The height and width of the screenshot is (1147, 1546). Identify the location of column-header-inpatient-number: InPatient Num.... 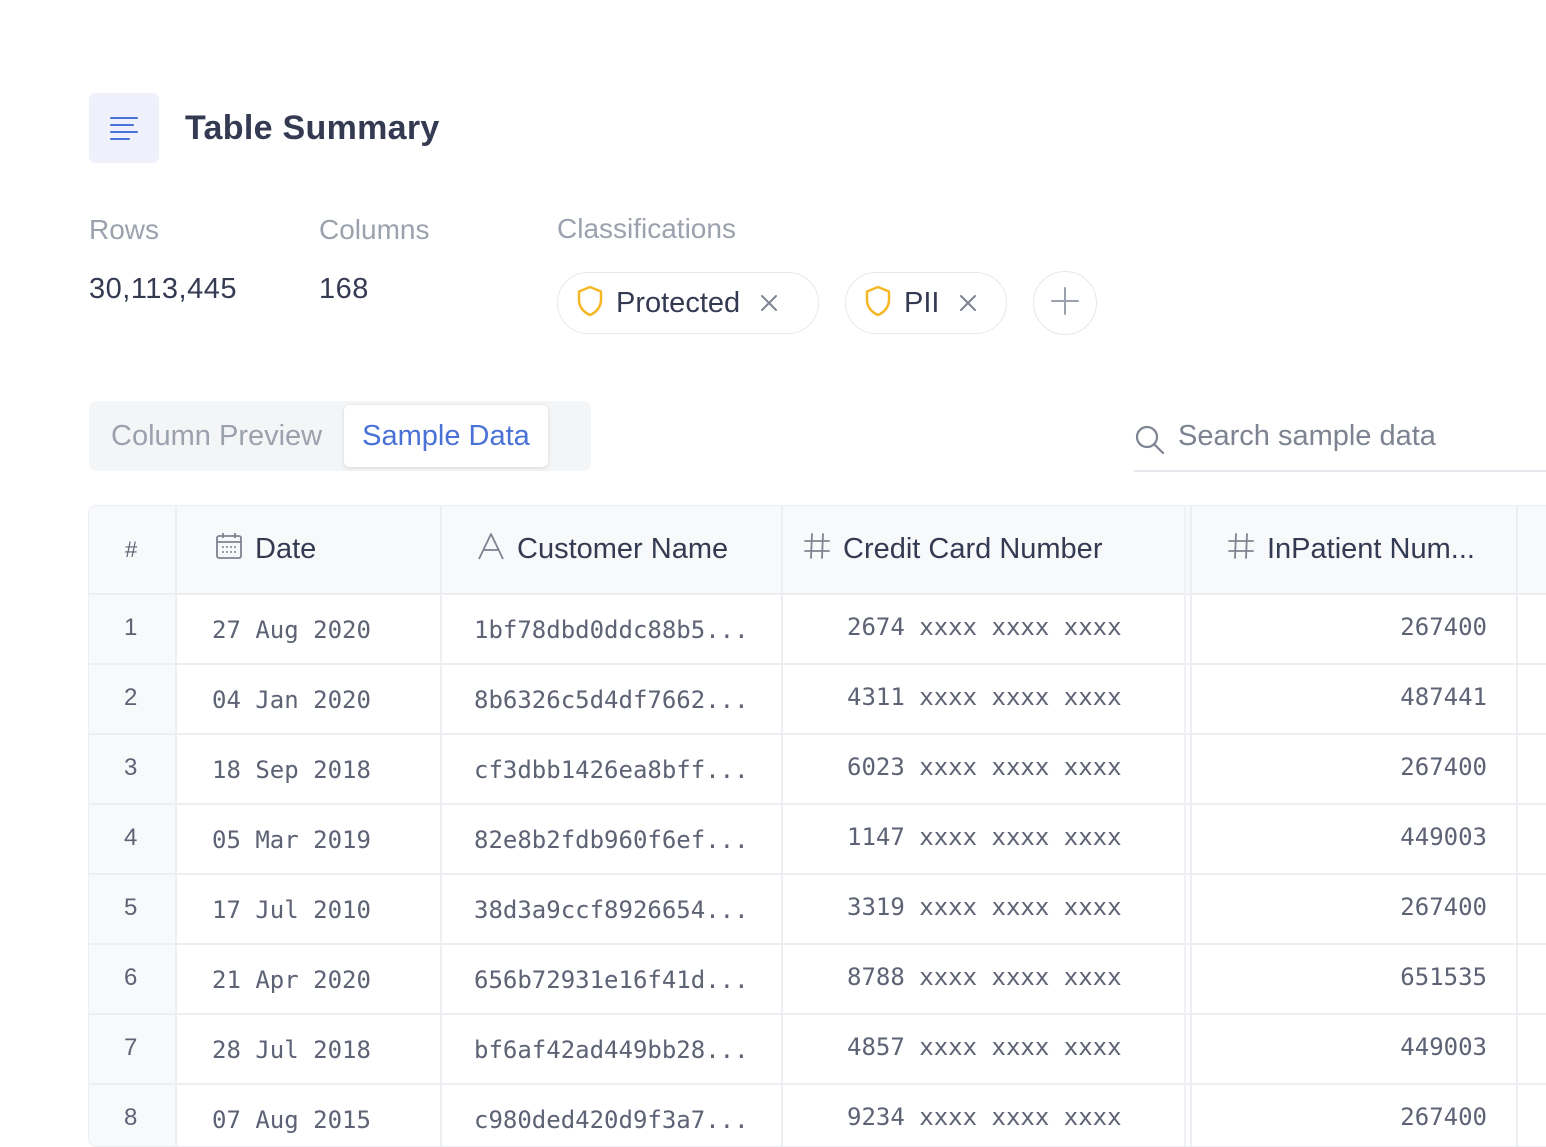
(1351, 549).